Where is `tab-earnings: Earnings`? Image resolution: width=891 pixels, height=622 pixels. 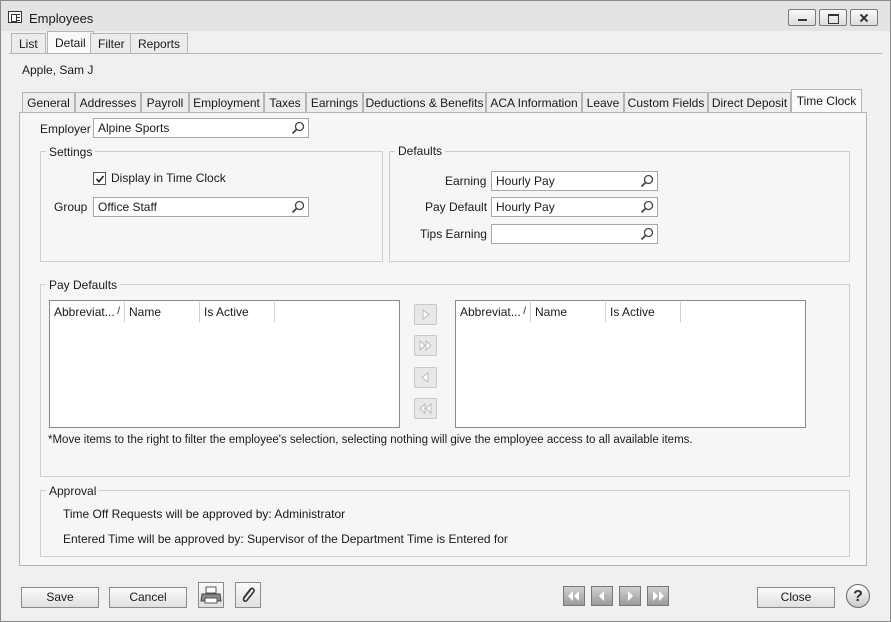 tab-earnings: Earnings is located at coordinates (334, 102).